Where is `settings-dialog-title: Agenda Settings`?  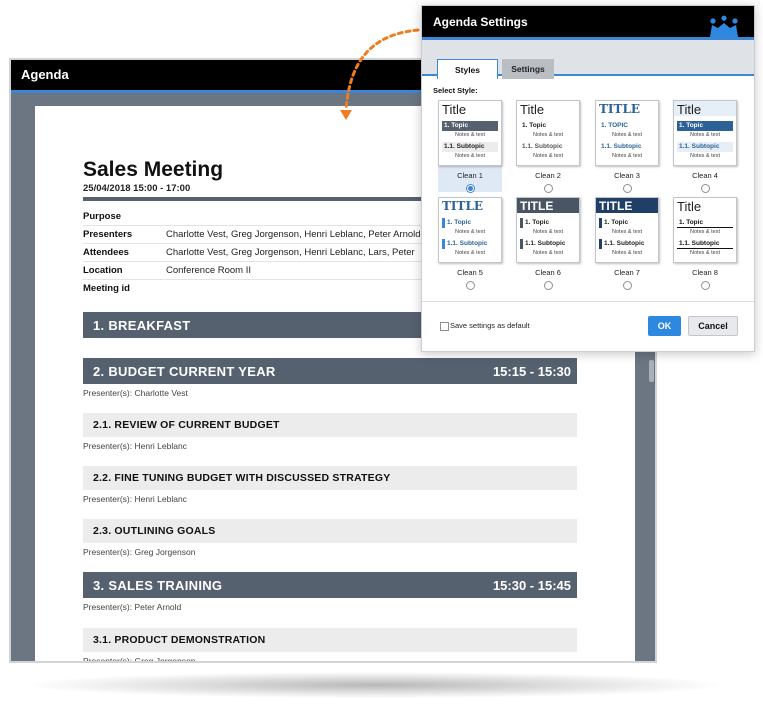
settings-dialog-title: Agenda Settings is located at coordinates (480, 22).